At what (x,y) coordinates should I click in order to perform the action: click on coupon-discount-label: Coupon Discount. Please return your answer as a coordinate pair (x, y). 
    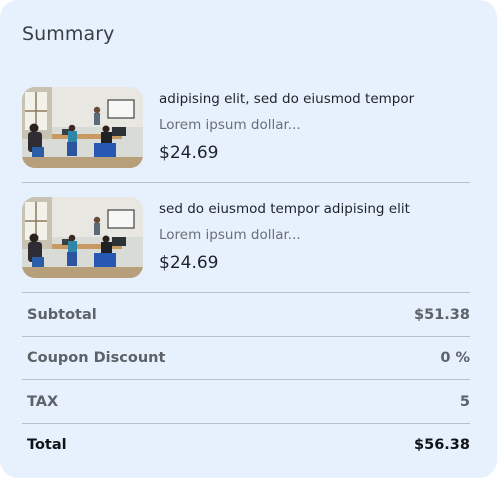
    Looking at the image, I should click on (96, 358).